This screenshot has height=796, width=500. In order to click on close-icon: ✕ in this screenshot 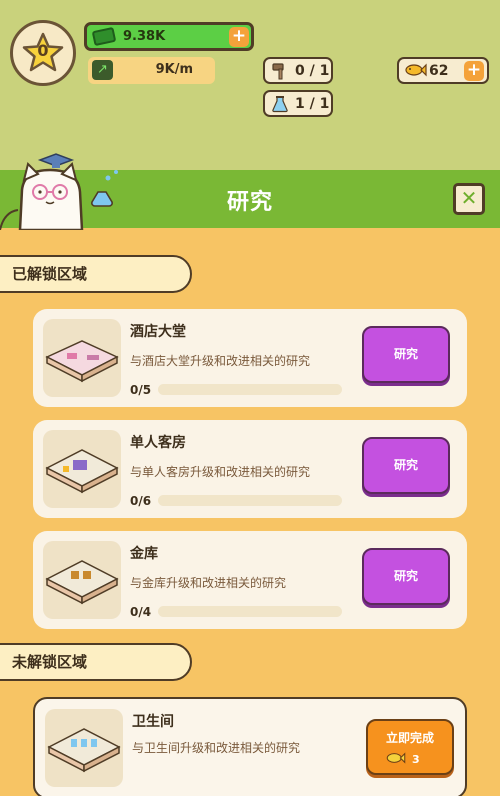, I will do `click(469, 198)`.